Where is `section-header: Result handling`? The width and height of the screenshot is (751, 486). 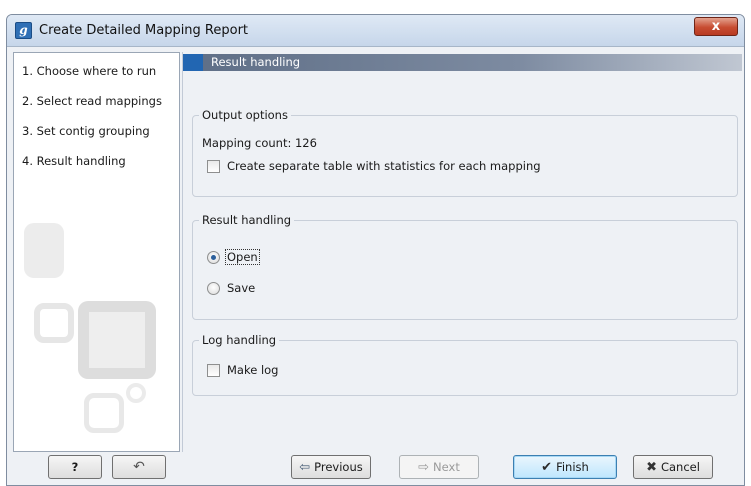
section-header: Result handling is located at coordinates (462, 62).